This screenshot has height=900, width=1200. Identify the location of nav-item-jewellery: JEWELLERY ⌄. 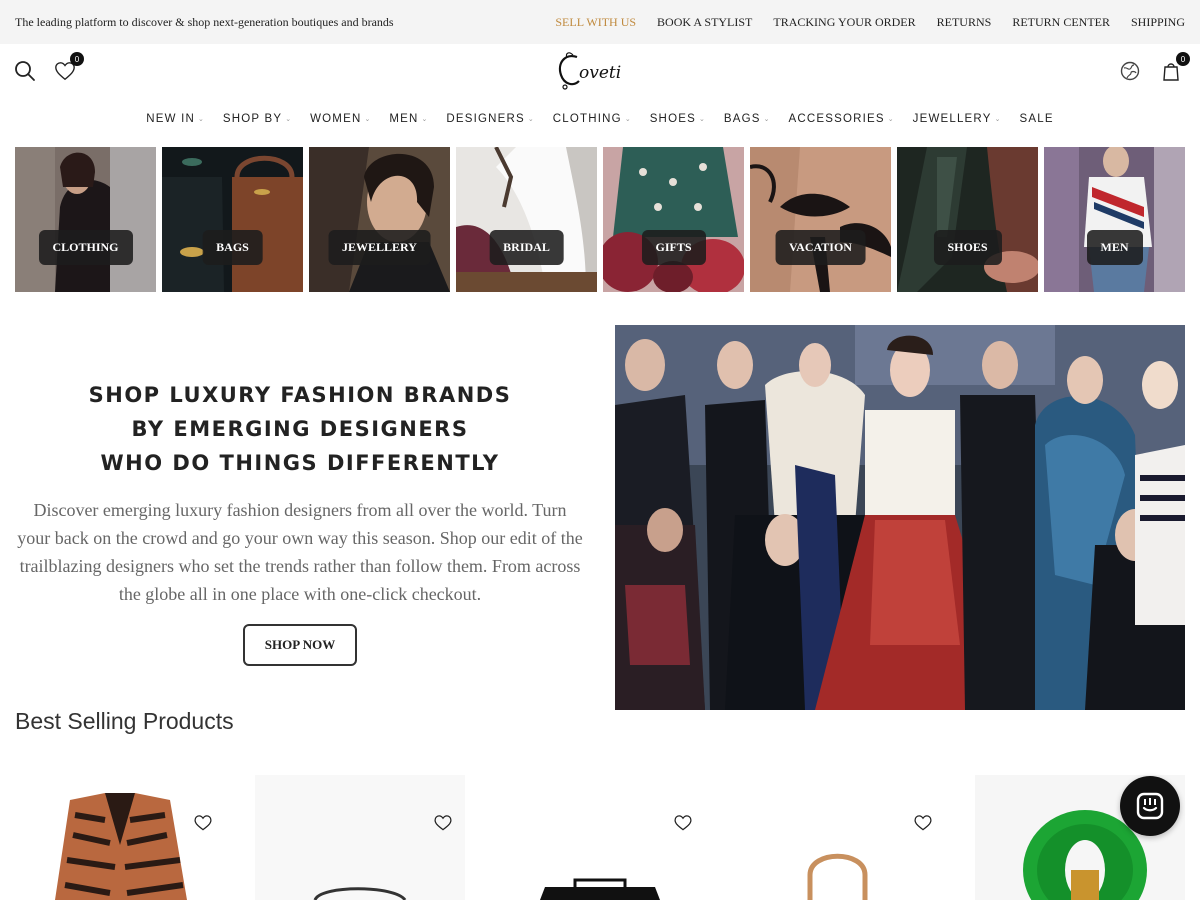
(957, 119).